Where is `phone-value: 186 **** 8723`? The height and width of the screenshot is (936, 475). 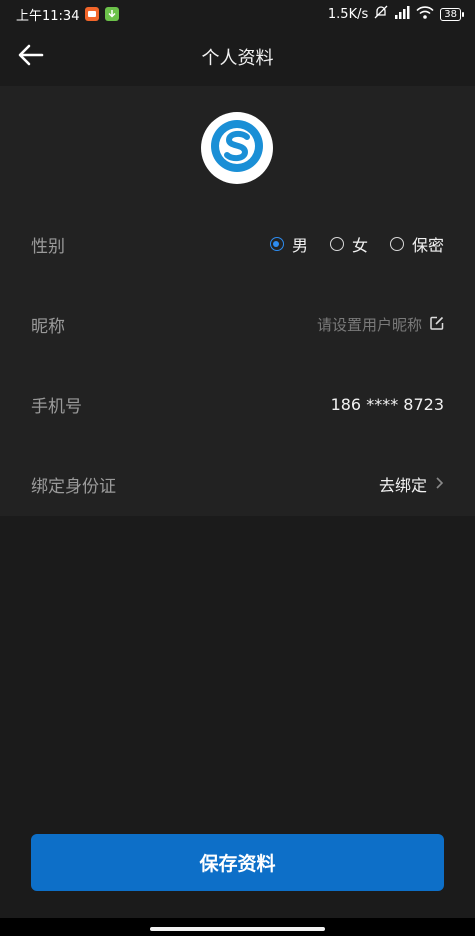
phone-value: 186 **** 8723 is located at coordinates (387, 404).